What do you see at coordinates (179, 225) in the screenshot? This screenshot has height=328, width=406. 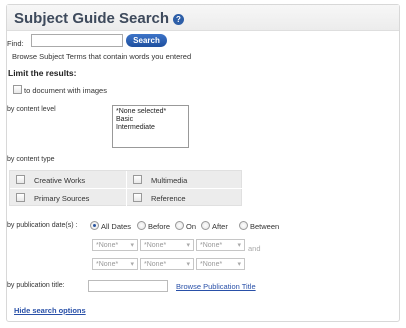 I see `on-radio` at bounding box center [179, 225].